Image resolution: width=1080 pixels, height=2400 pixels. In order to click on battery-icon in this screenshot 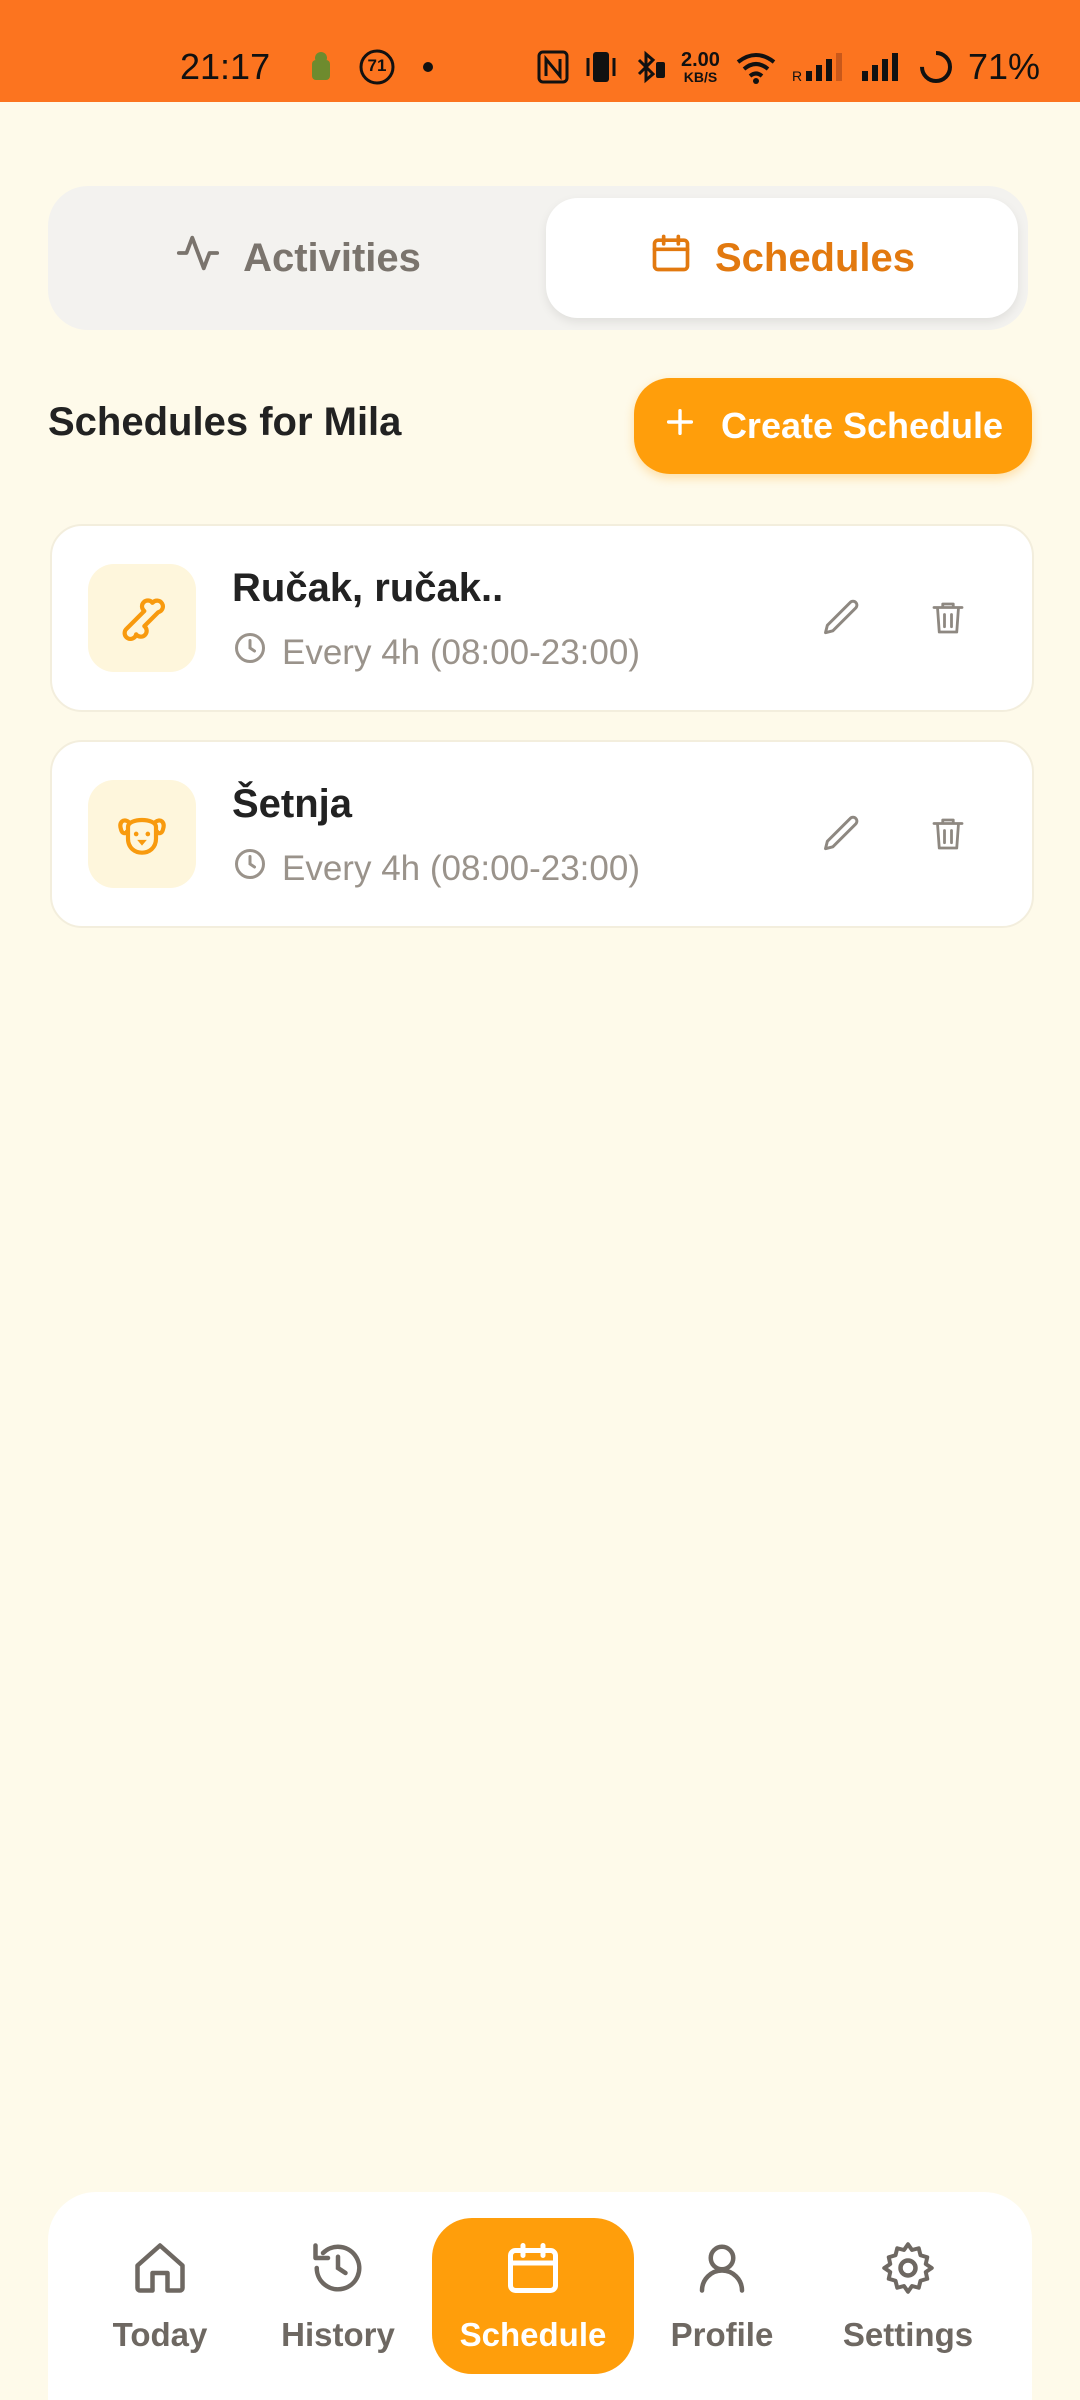, I will do `click(936, 67)`.